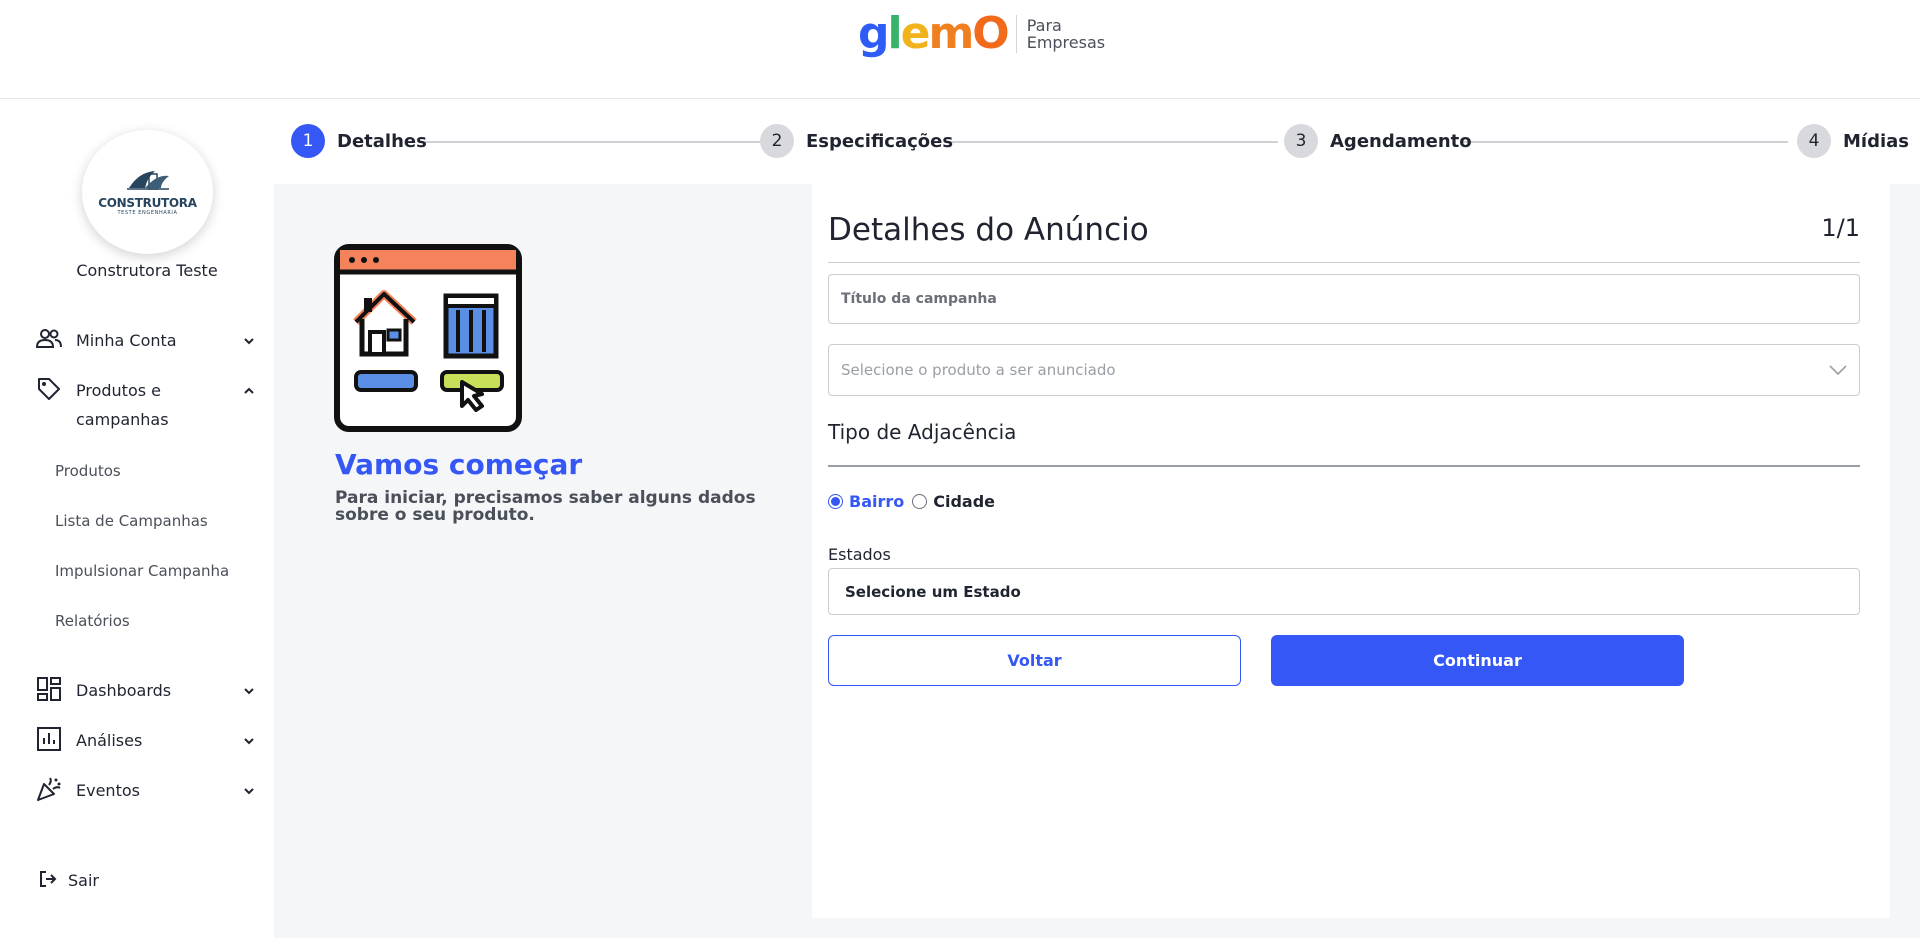 The width and height of the screenshot is (1920, 938). I want to click on sub-item-relatorios: Relatórios, so click(92, 621).